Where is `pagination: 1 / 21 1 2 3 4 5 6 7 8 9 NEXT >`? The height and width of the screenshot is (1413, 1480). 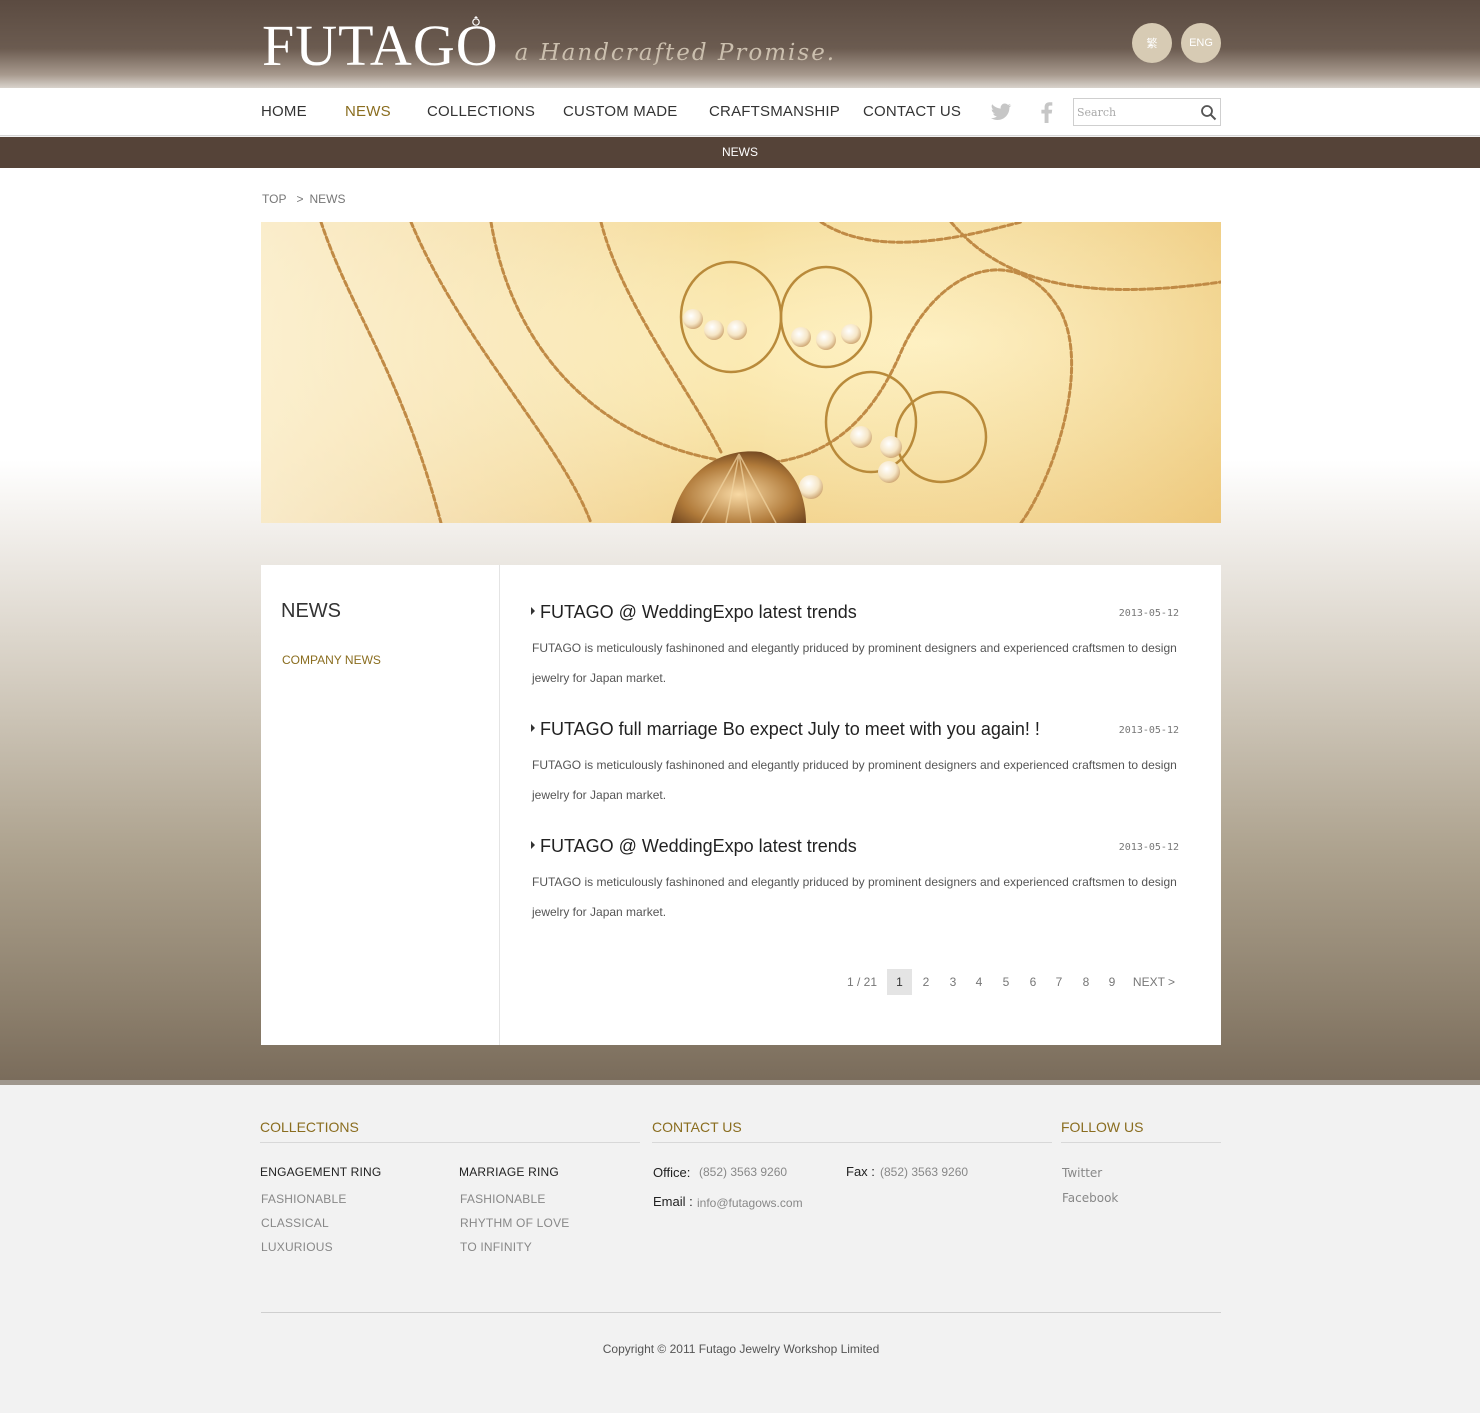
pagination: 1 / 21 1 2 3 4 5 6 7 8 9 NEXT > is located at coordinates (741, 982).